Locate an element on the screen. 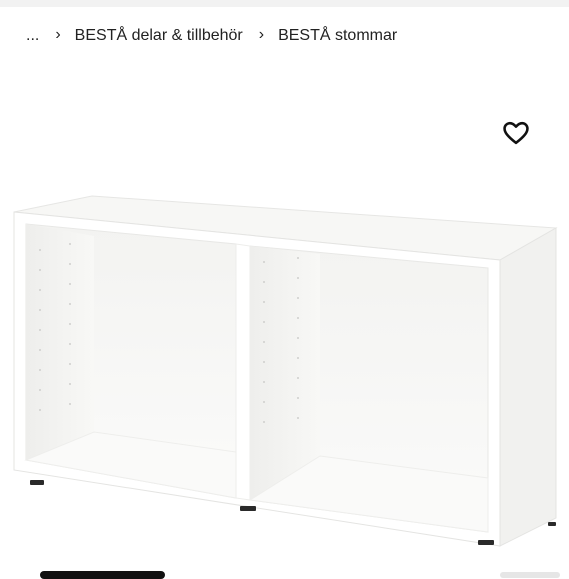  favorite-button is located at coordinates (516, 133).